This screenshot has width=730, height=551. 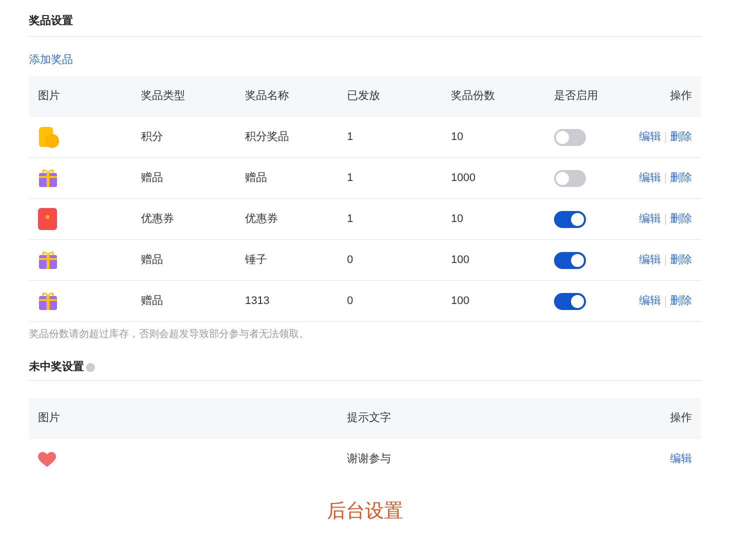 What do you see at coordinates (257, 301) in the screenshot?
I see `table-cell-text: 1313` at bounding box center [257, 301].